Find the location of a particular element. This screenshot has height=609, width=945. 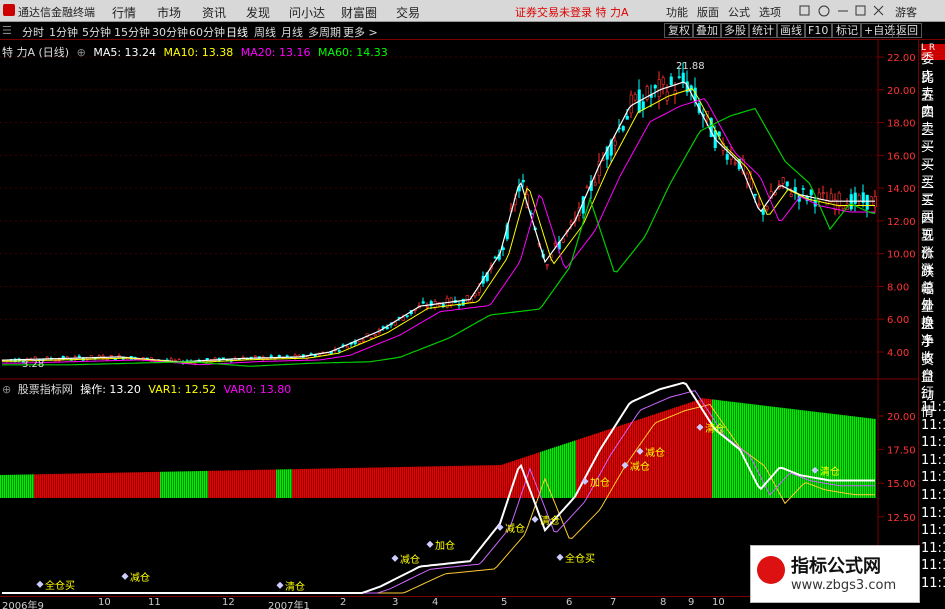

period-multi: 多周期 is located at coordinates (324, 32).